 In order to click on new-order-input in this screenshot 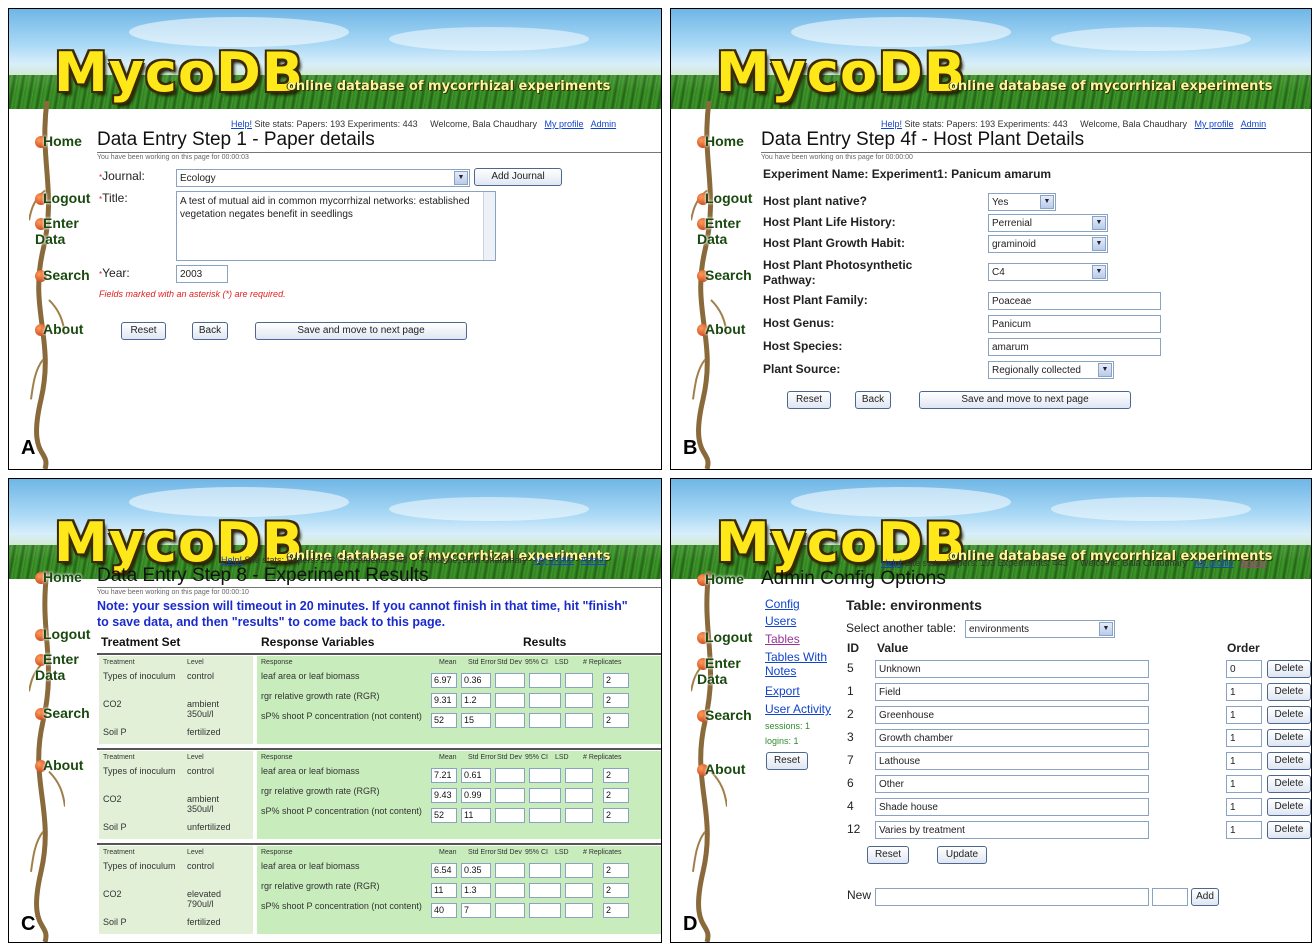, I will do `click(1170, 897)`.